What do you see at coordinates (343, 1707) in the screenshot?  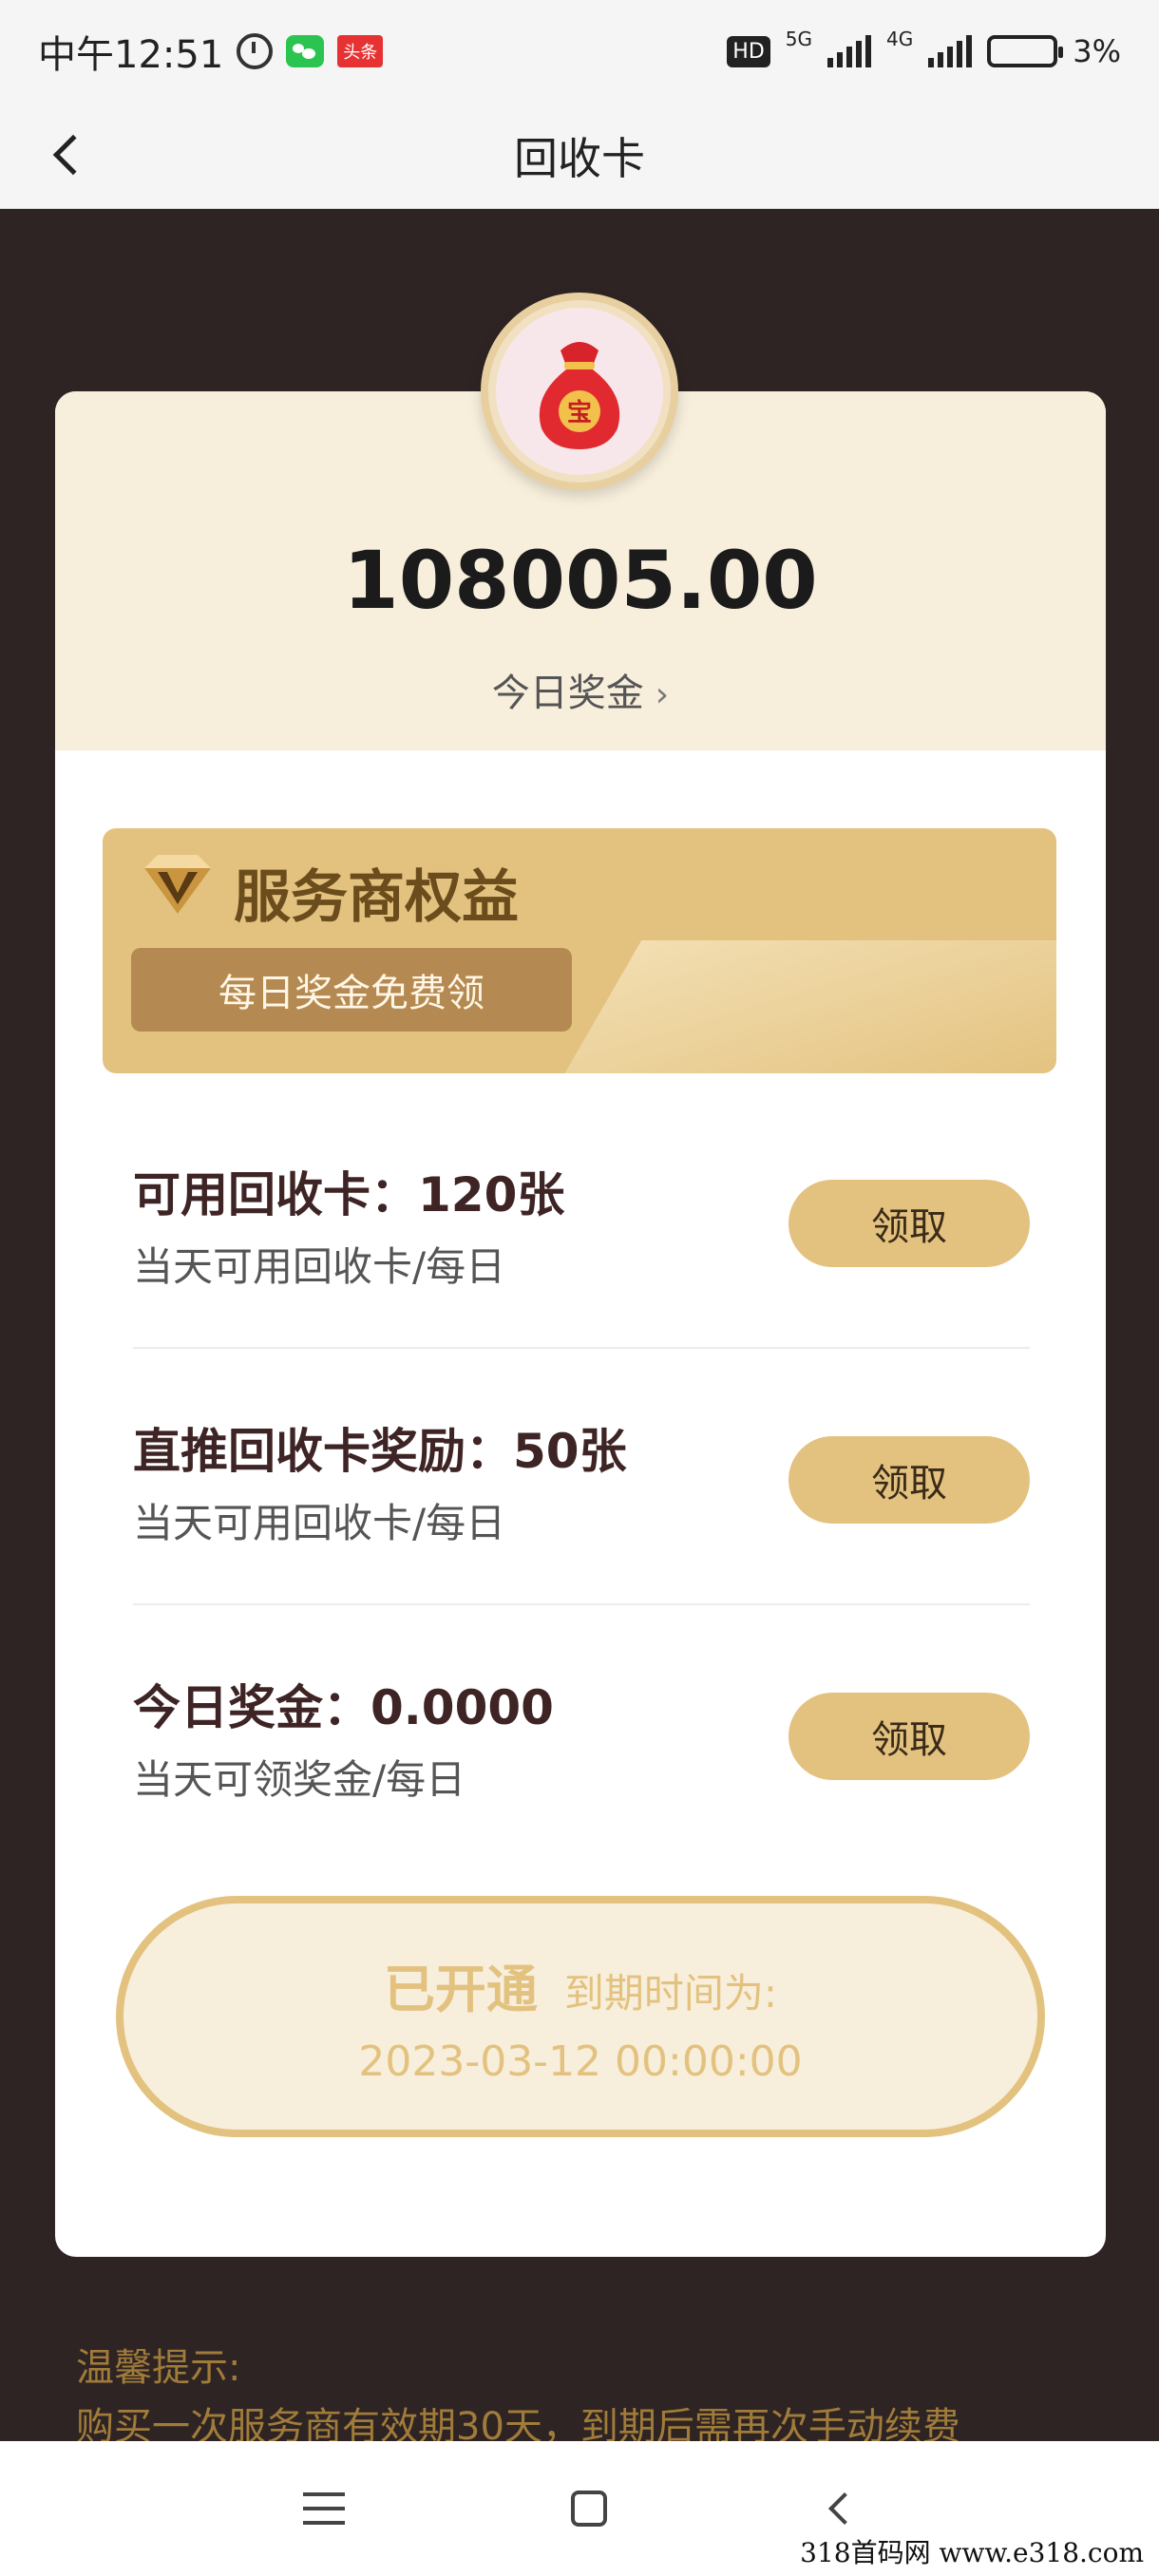 I see `row-title: 今日奖金：0.0000` at bounding box center [343, 1707].